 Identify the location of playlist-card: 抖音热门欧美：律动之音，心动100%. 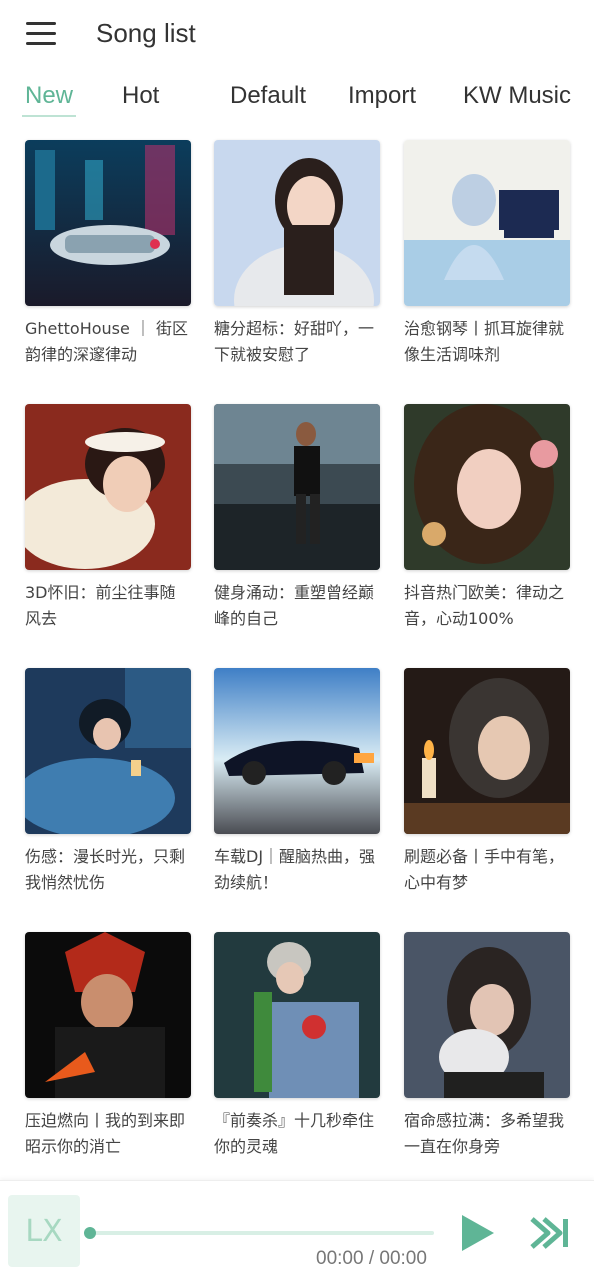
(487, 518).